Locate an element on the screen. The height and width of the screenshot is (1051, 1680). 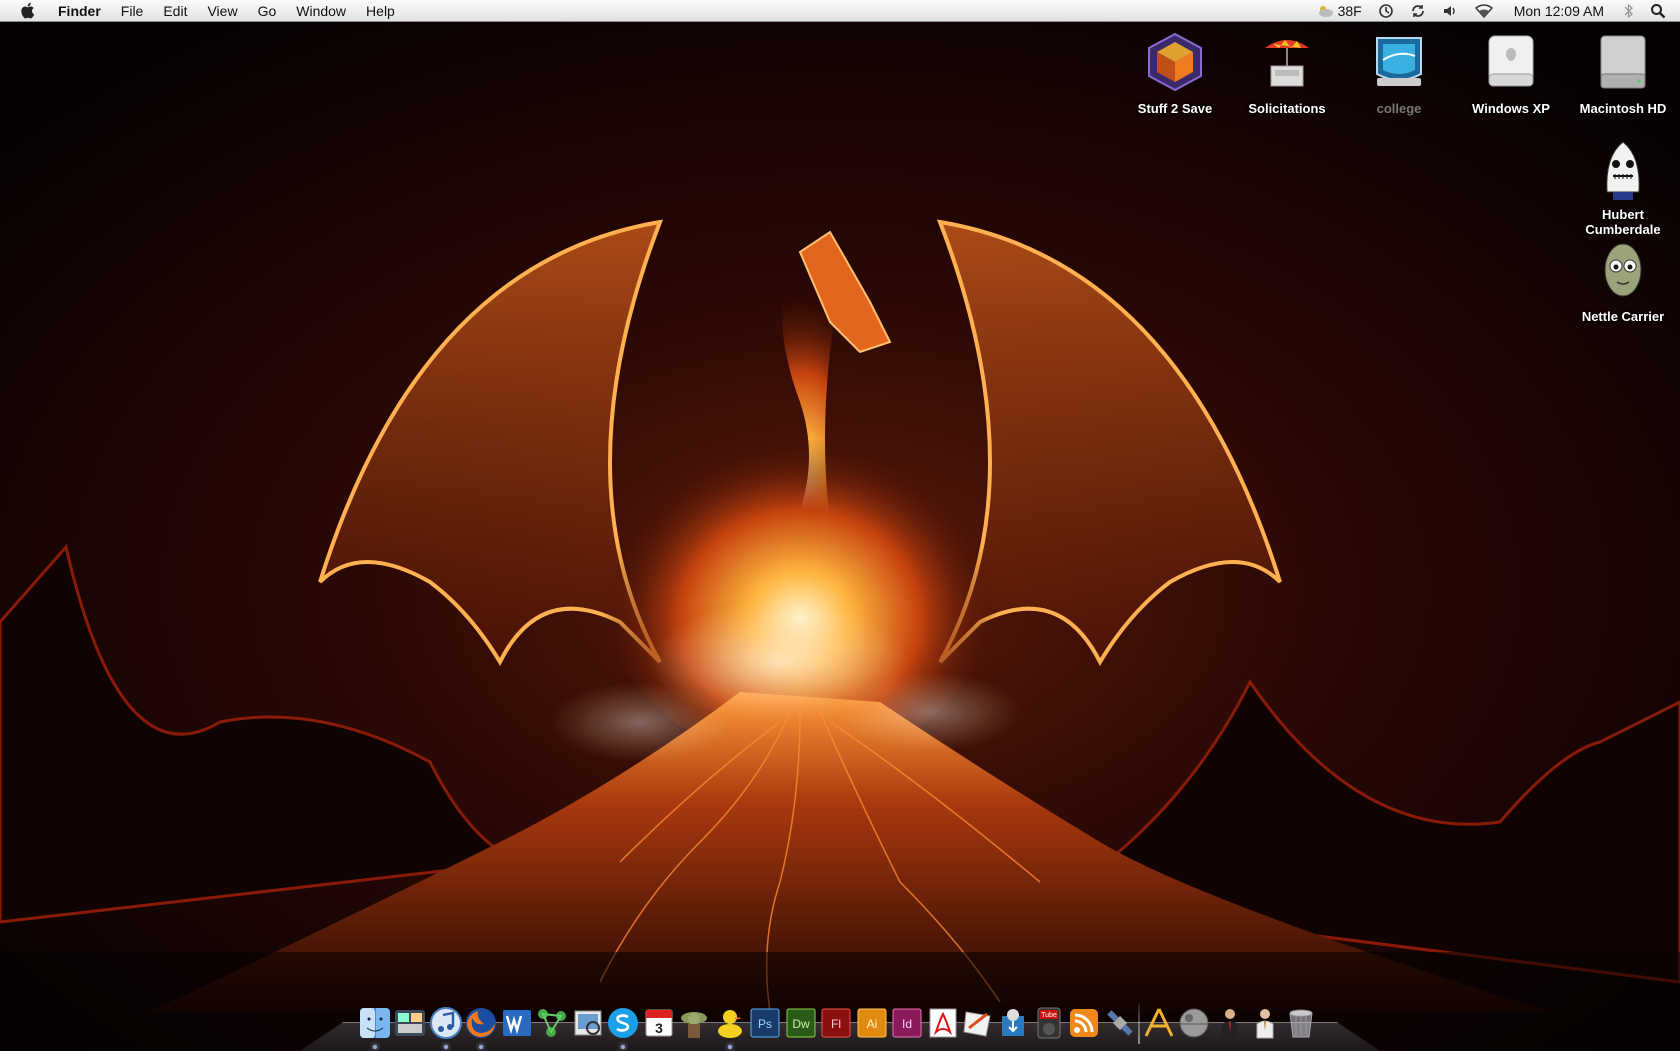
spotlight-icon is located at coordinates (1661, 11).